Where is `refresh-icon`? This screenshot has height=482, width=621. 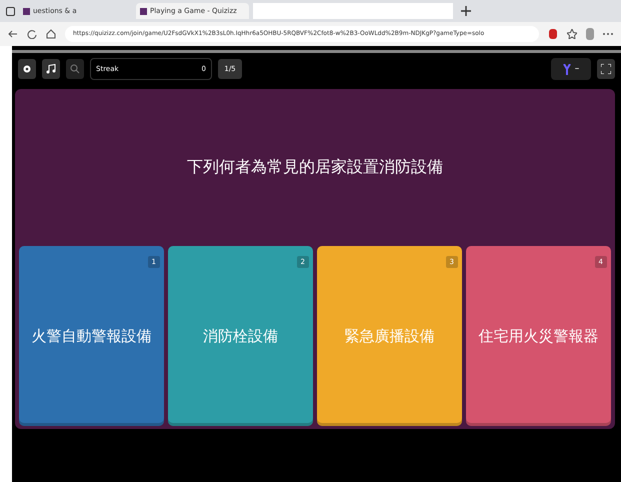 refresh-icon is located at coordinates (32, 34).